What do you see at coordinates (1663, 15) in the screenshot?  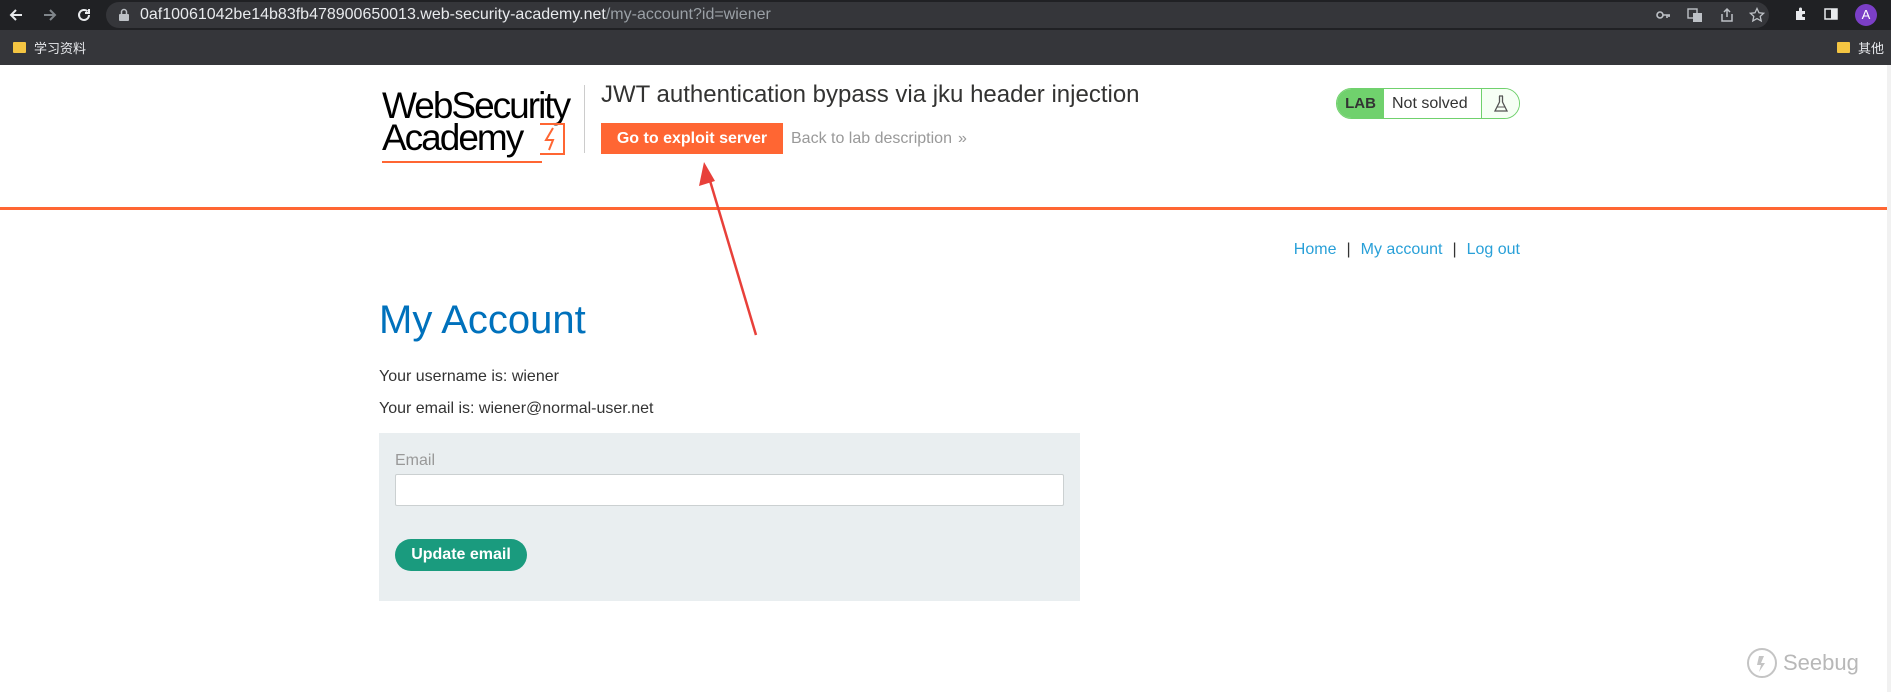 I see `key-icon` at bounding box center [1663, 15].